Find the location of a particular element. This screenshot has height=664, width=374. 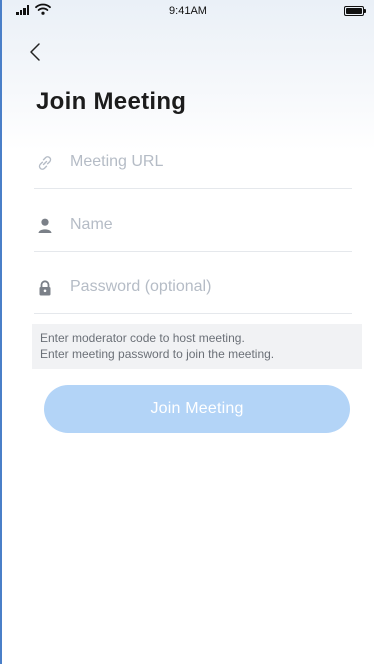

page-title: Join Meeting is located at coordinates (111, 101).